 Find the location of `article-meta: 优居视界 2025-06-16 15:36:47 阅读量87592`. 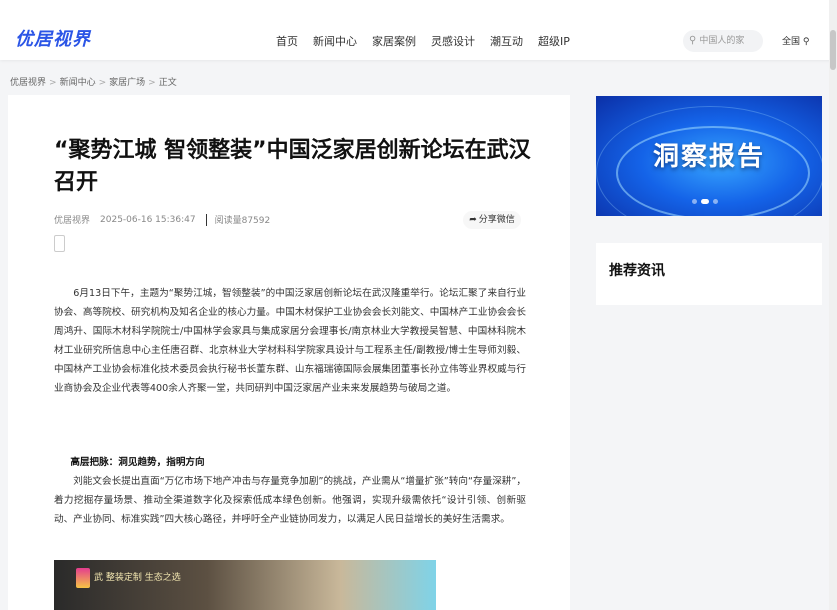

article-meta: 优居视界 2025-06-16 15:36:47 阅读量87592 is located at coordinates (167, 219).